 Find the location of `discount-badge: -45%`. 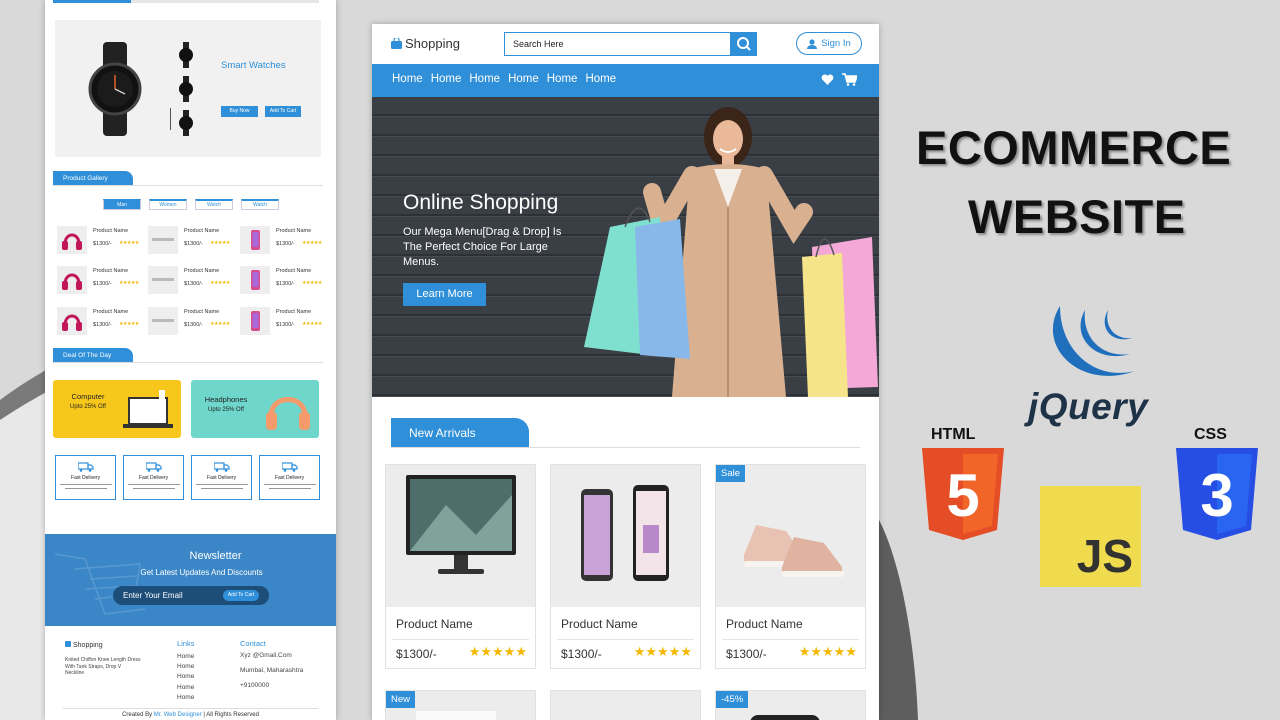

discount-badge: -45% is located at coordinates (732, 699).